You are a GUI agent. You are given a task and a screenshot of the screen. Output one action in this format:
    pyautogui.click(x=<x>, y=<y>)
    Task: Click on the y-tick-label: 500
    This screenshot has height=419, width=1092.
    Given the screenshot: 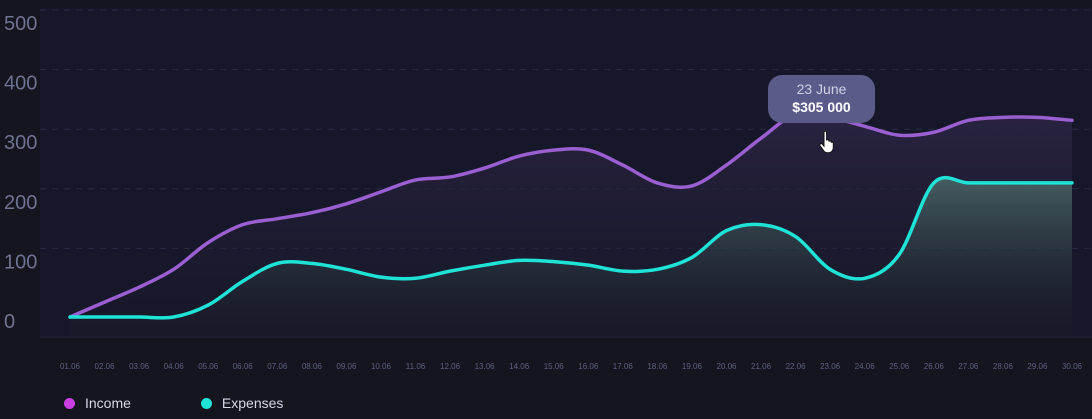 What is the action you would take?
    pyautogui.click(x=20, y=24)
    